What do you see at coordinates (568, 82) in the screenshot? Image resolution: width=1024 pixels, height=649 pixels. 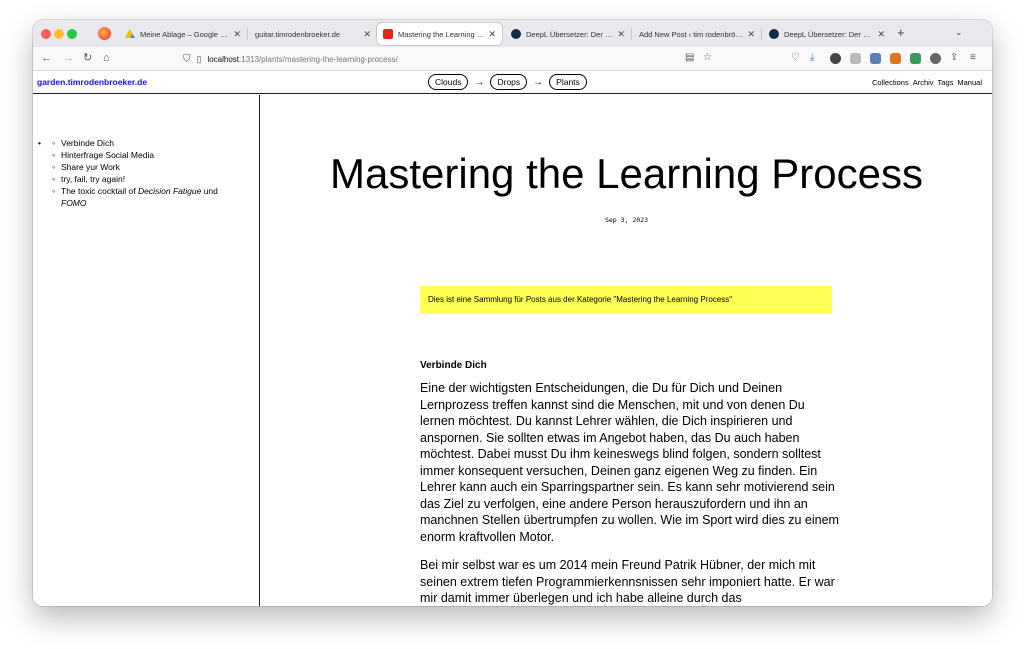 I see `crumb-plants: Plants` at bounding box center [568, 82].